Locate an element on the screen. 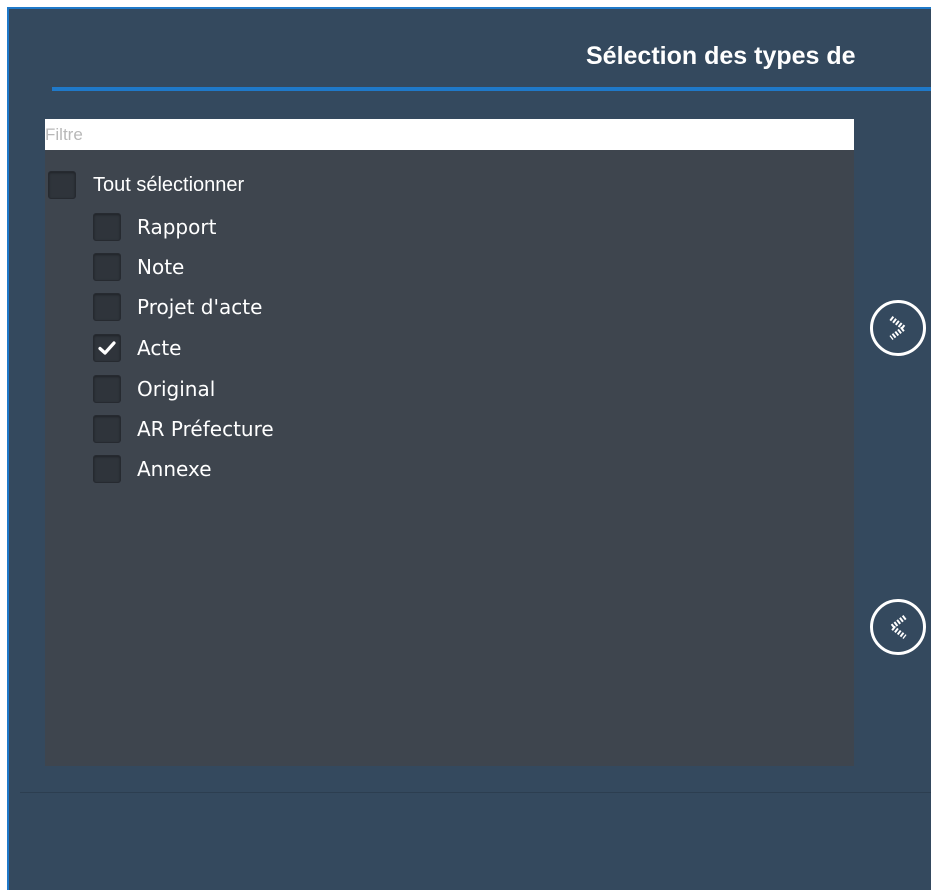 The image size is (931, 890). footer-divider is located at coordinates (475, 792).